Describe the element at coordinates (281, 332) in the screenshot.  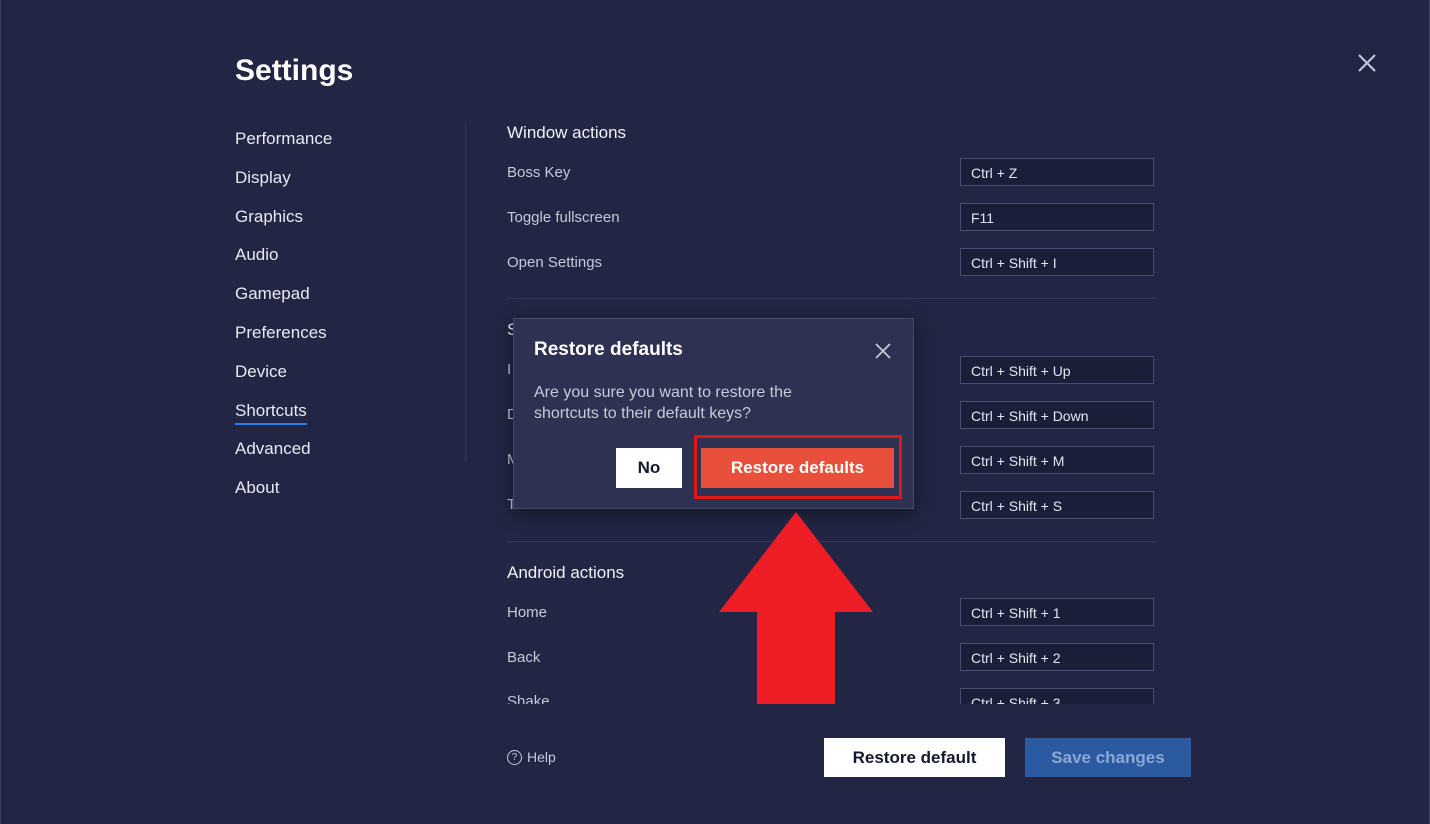
I see `sidebar-item-label: Preferences` at that location.